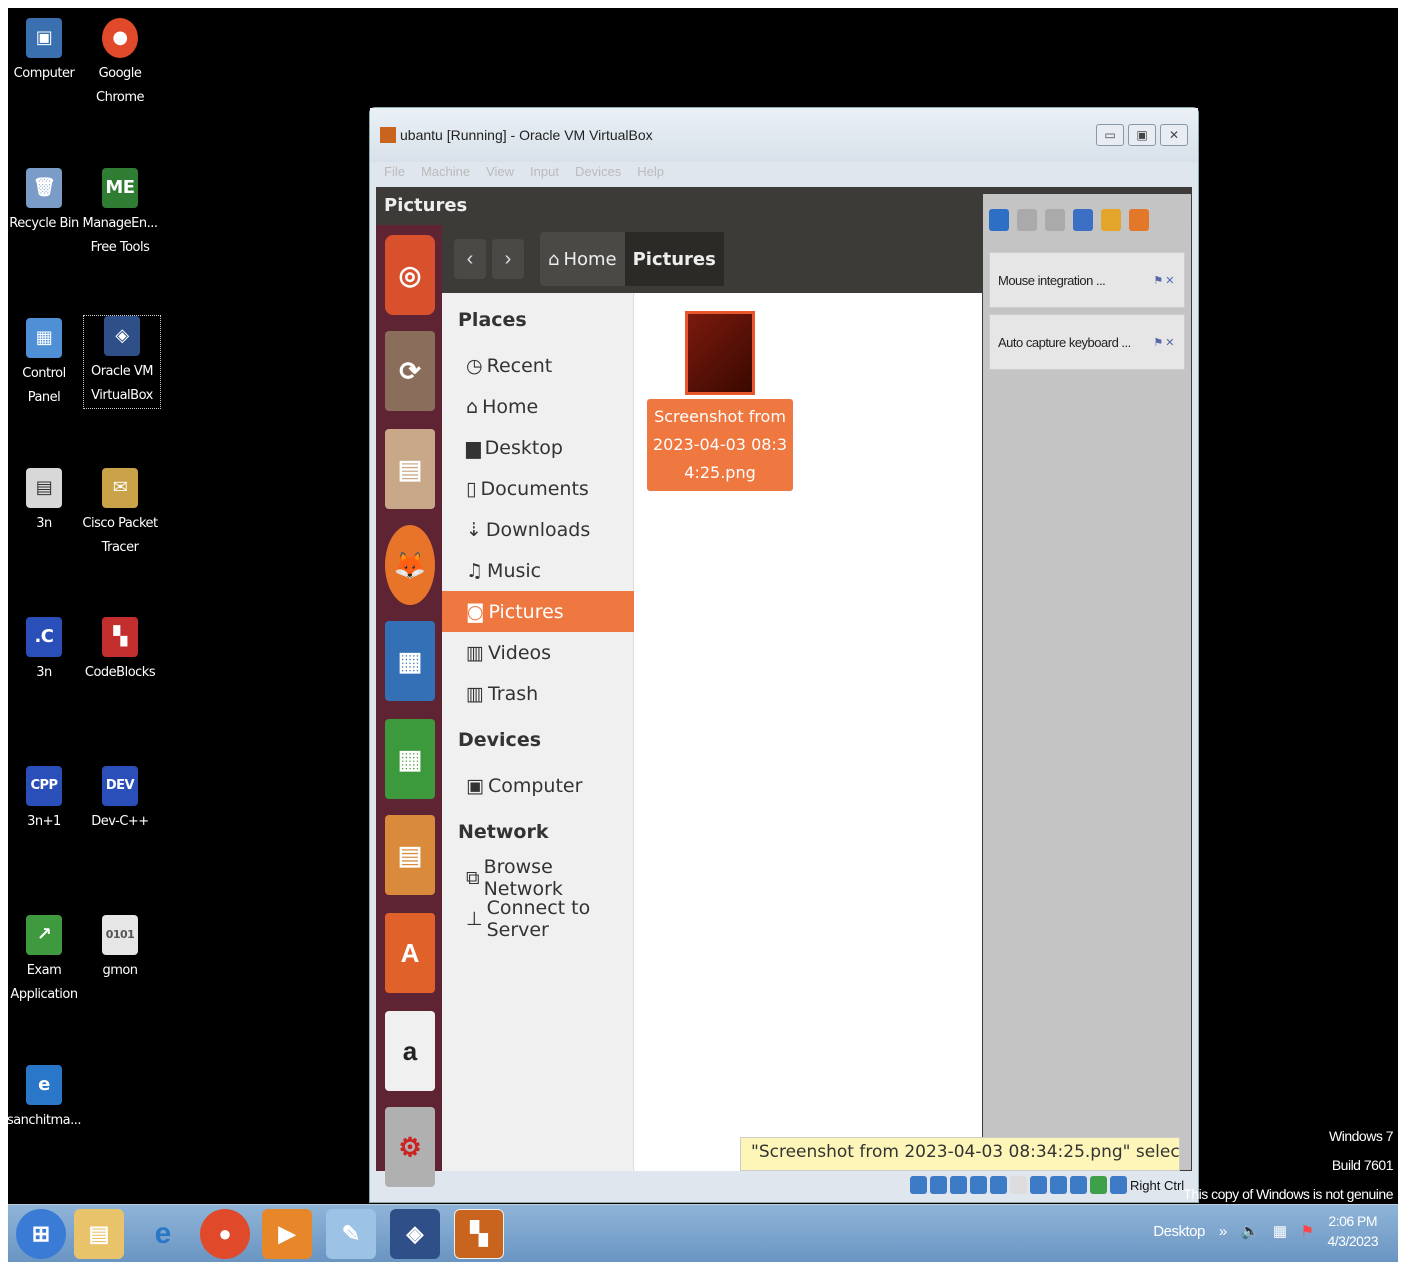 The height and width of the screenshot is (1262, 1407). I want to click on desktop-icon-exam-application: ↗ Exam Application, so click(44, 961).